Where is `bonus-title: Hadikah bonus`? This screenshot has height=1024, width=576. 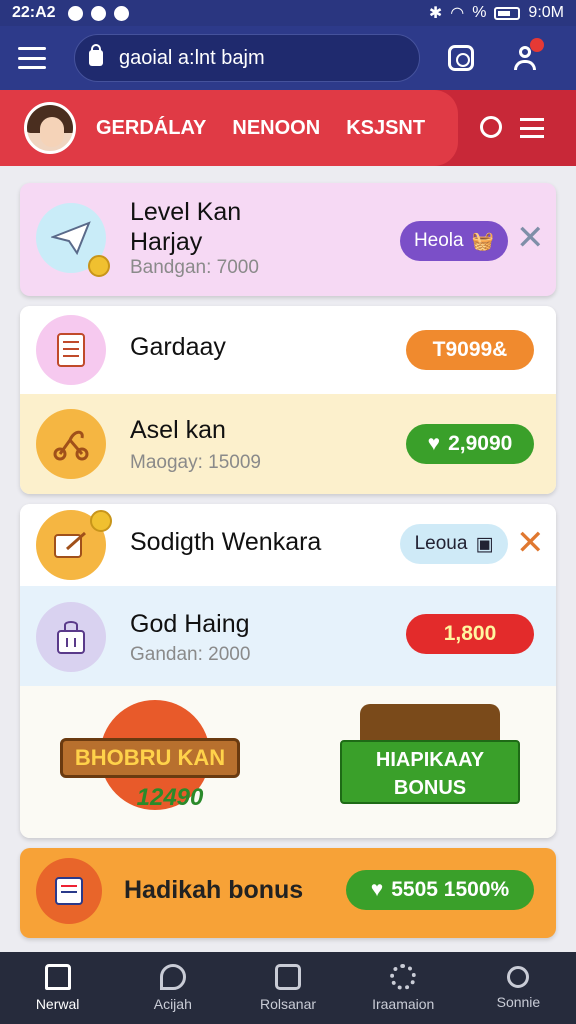
bonus-title: Hadikah bonus is located at coordinates (214, 890).